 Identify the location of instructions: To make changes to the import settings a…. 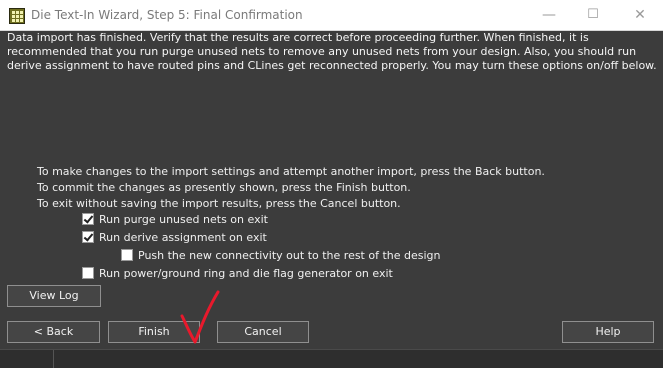
(337, 188).